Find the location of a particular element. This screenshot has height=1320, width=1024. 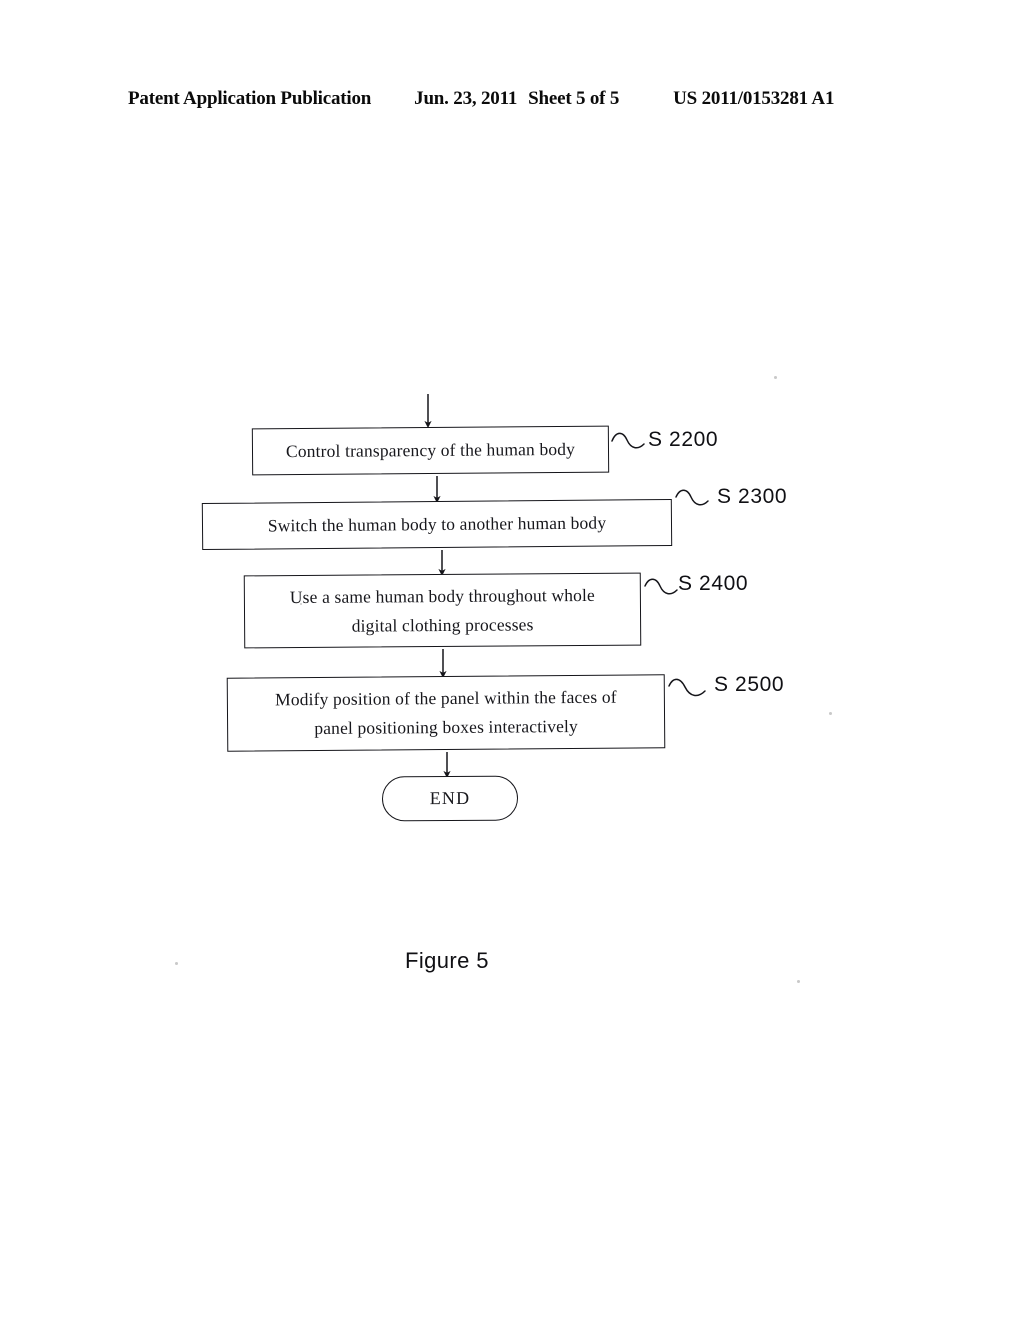

flow-step-s2200-text: Control transparency of the human body is located at coordinates (430, 450).